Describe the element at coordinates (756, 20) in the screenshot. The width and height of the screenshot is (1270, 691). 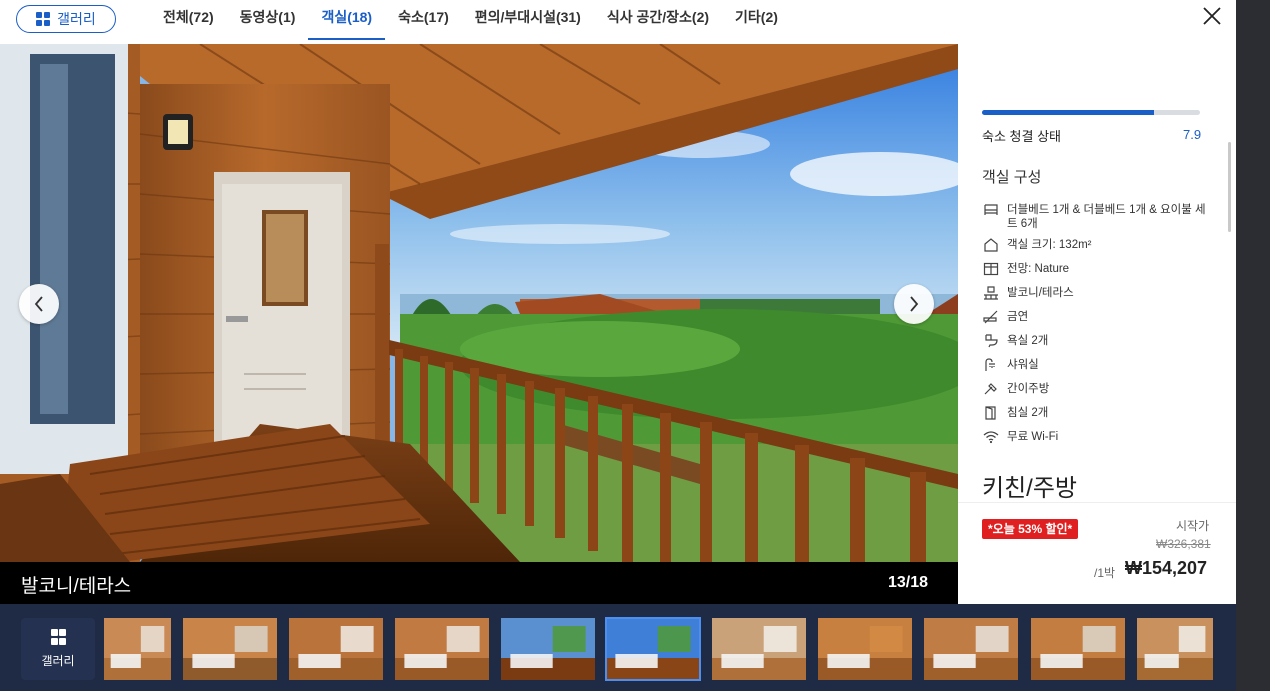
I see `tab-other: 기타(2)` at that location.